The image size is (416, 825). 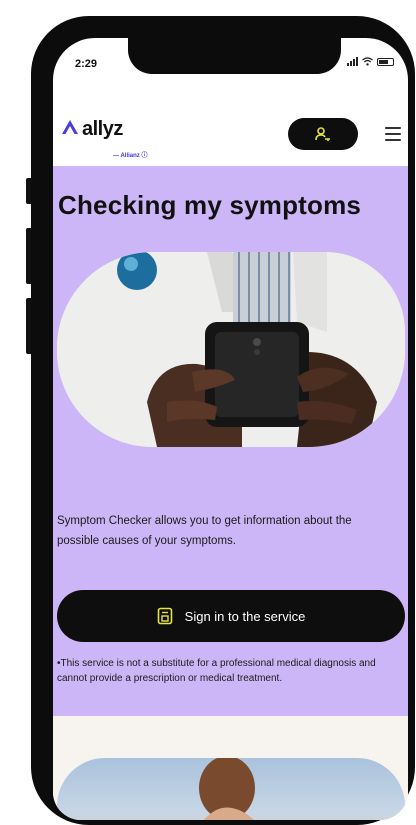 I want to click on logo-subtext: — Allianz ⓘ, so click(x=130, y=156).